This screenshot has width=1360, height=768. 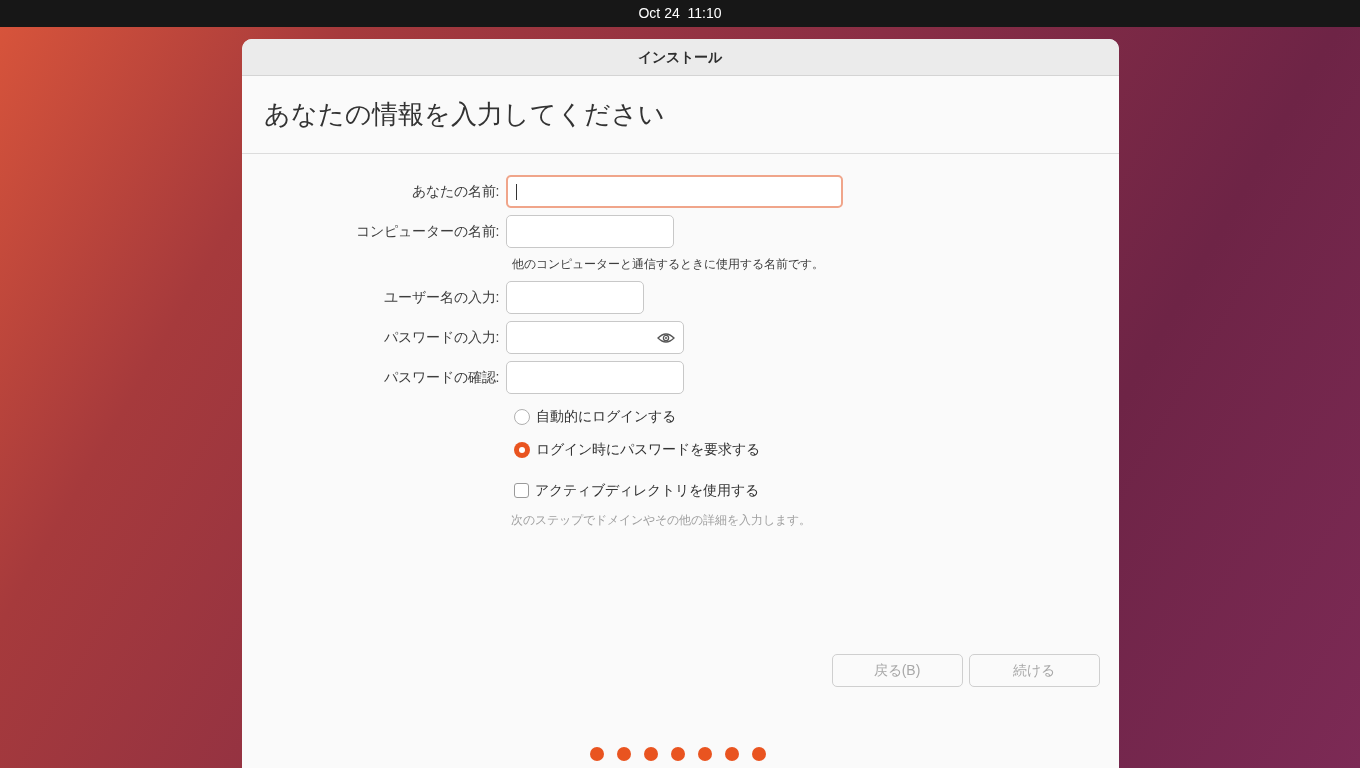 What do you see at coordinates (816, 416) in the screenshot?
I see `radio-option: 自動的にログインする` at bounding box center [816, 416].